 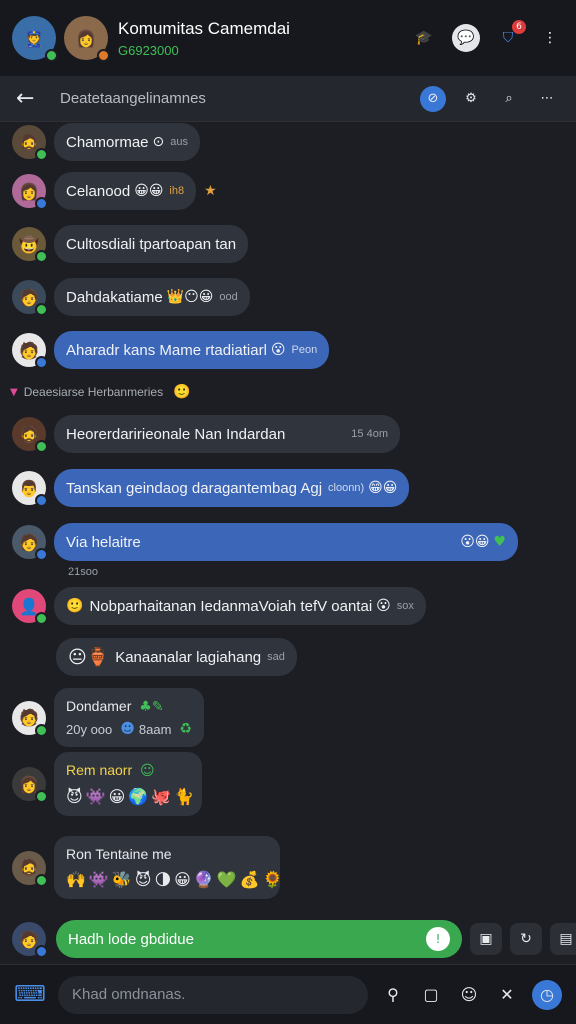 I want to click on list-item: 👩 Celanood 😀😀 ih8 ★, so click(x=114, y=191).